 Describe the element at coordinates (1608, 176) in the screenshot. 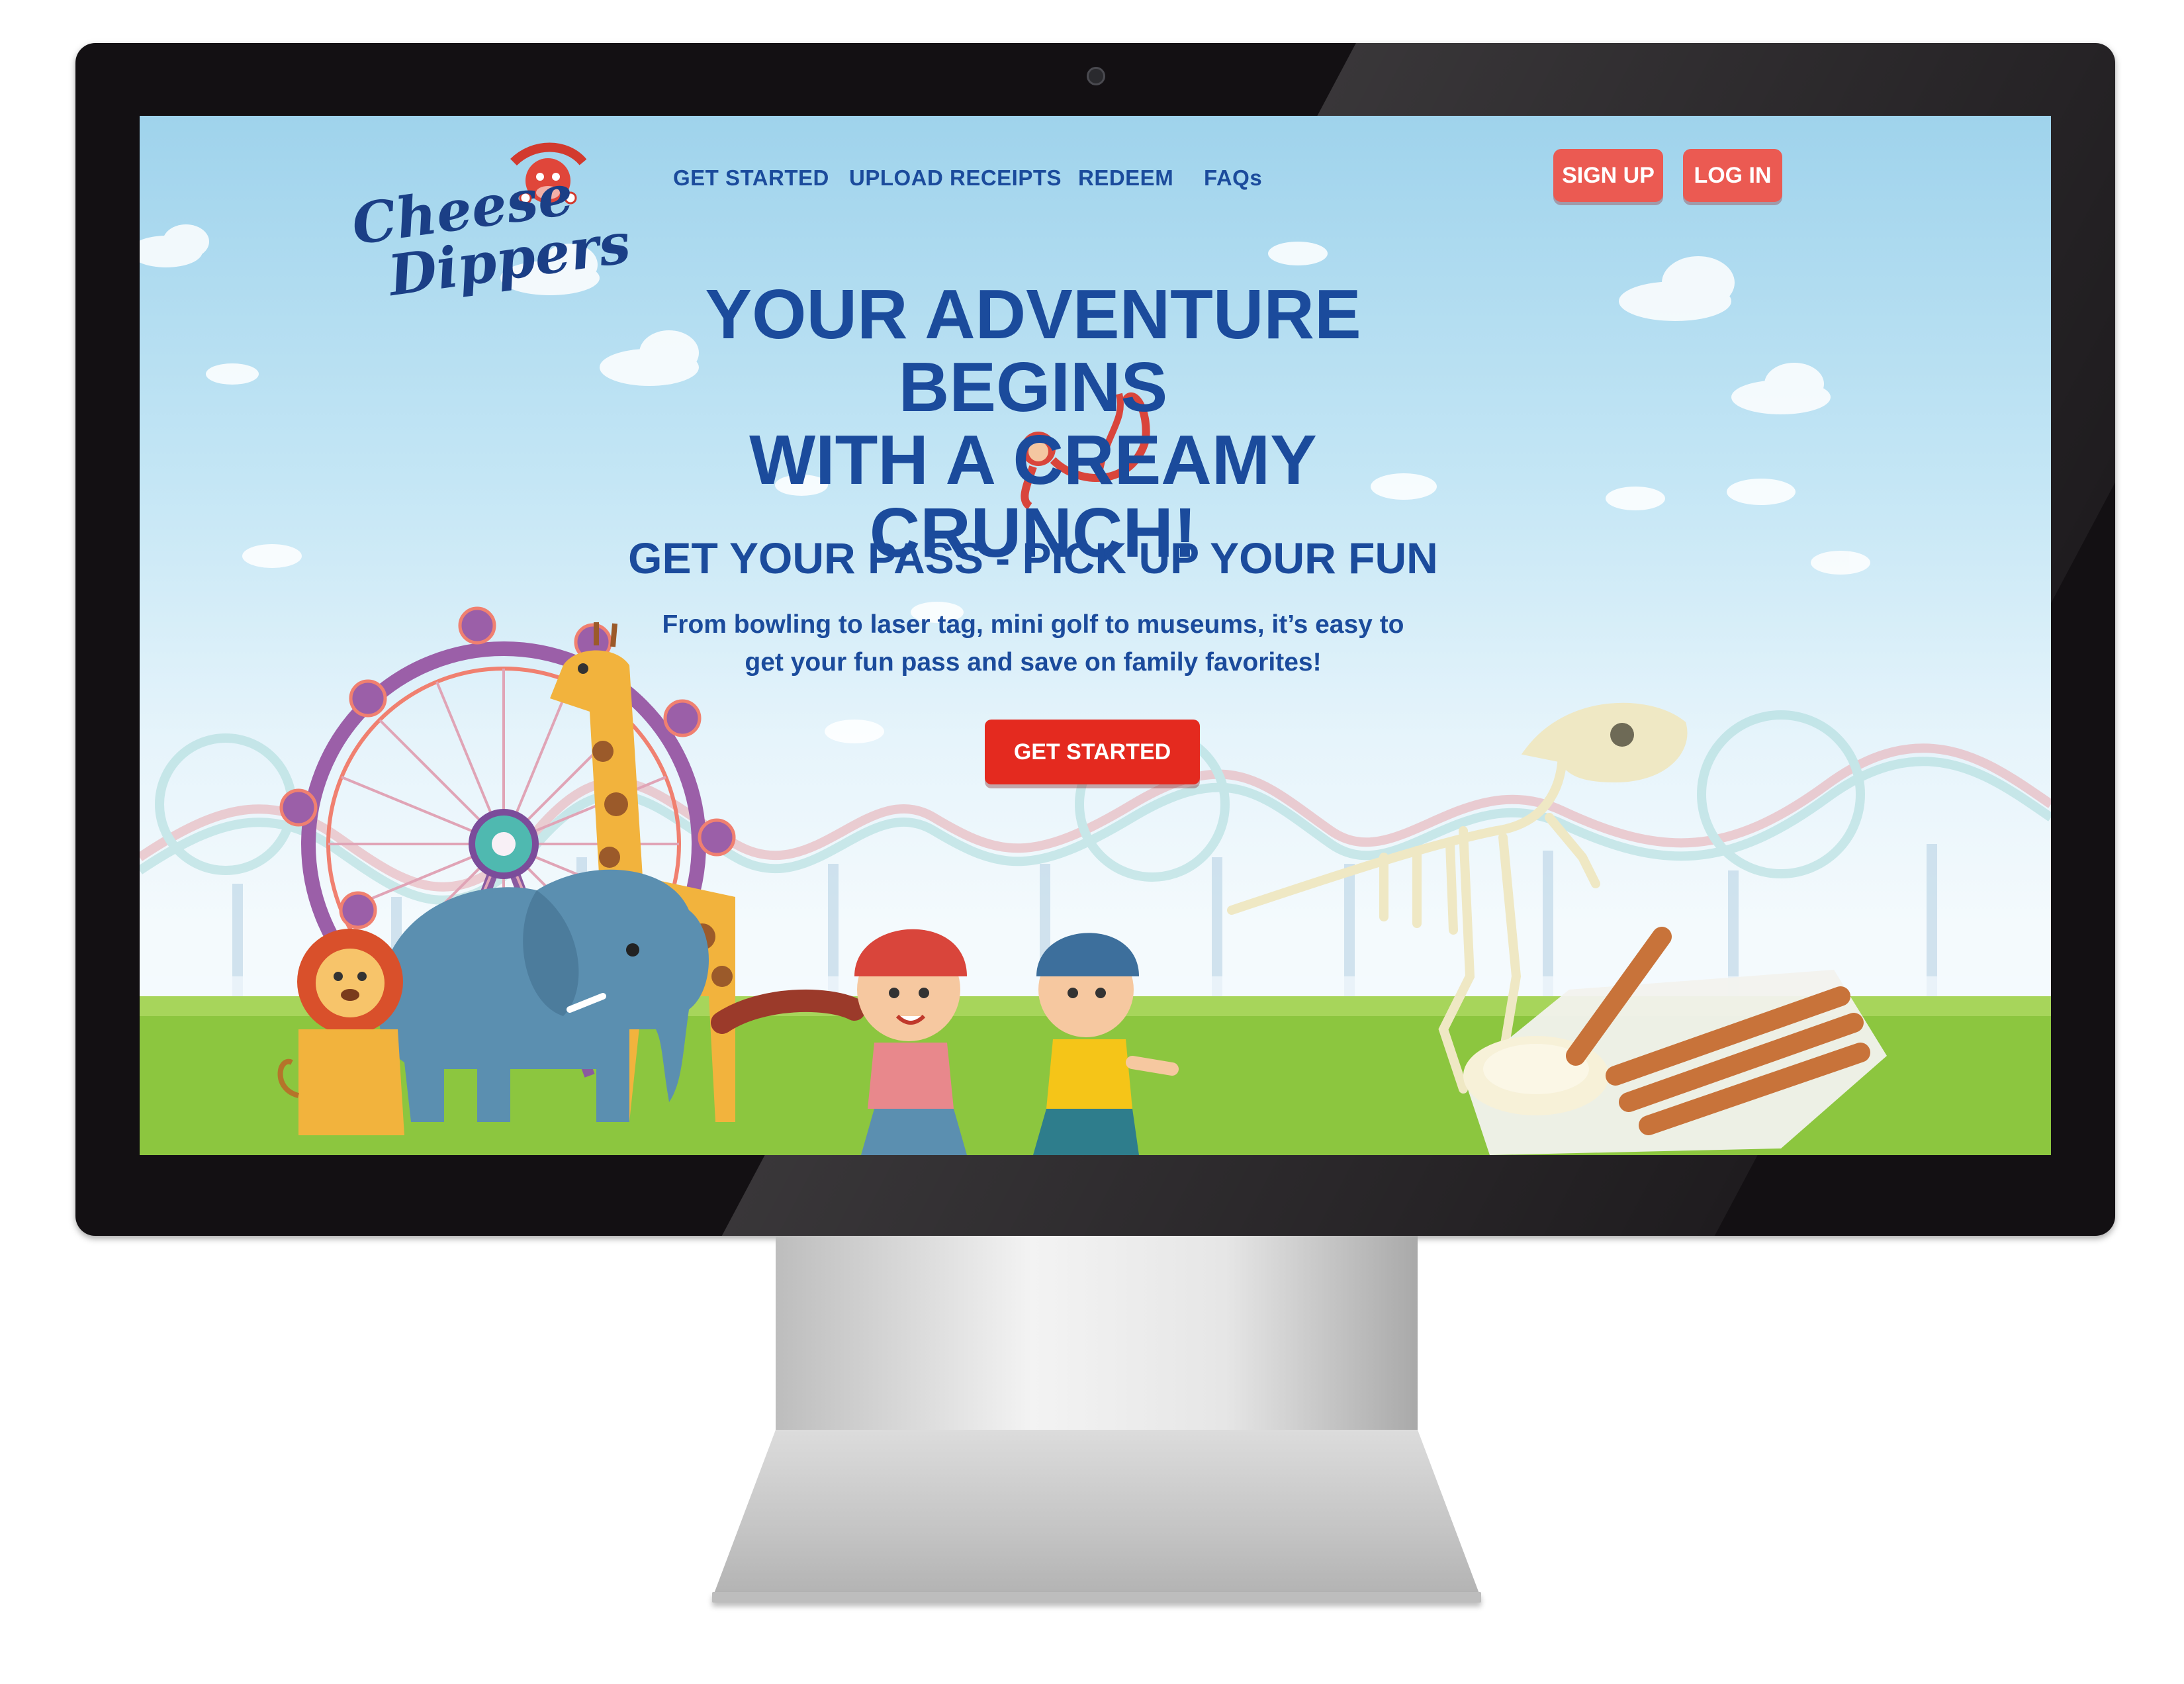

I see `sign-up-button: SIGN UP` at that location.